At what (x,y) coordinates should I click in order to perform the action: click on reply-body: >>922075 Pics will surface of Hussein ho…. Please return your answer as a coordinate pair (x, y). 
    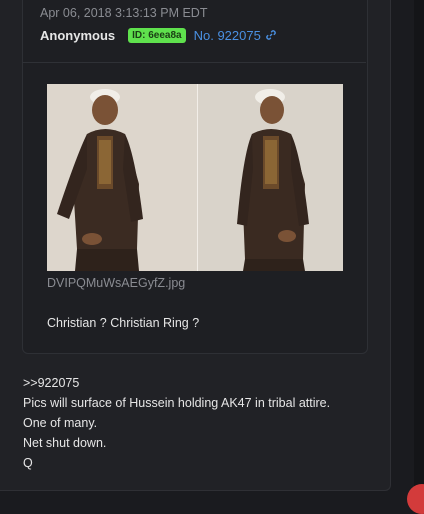
    Looking at the image, I should click on (176, 423).